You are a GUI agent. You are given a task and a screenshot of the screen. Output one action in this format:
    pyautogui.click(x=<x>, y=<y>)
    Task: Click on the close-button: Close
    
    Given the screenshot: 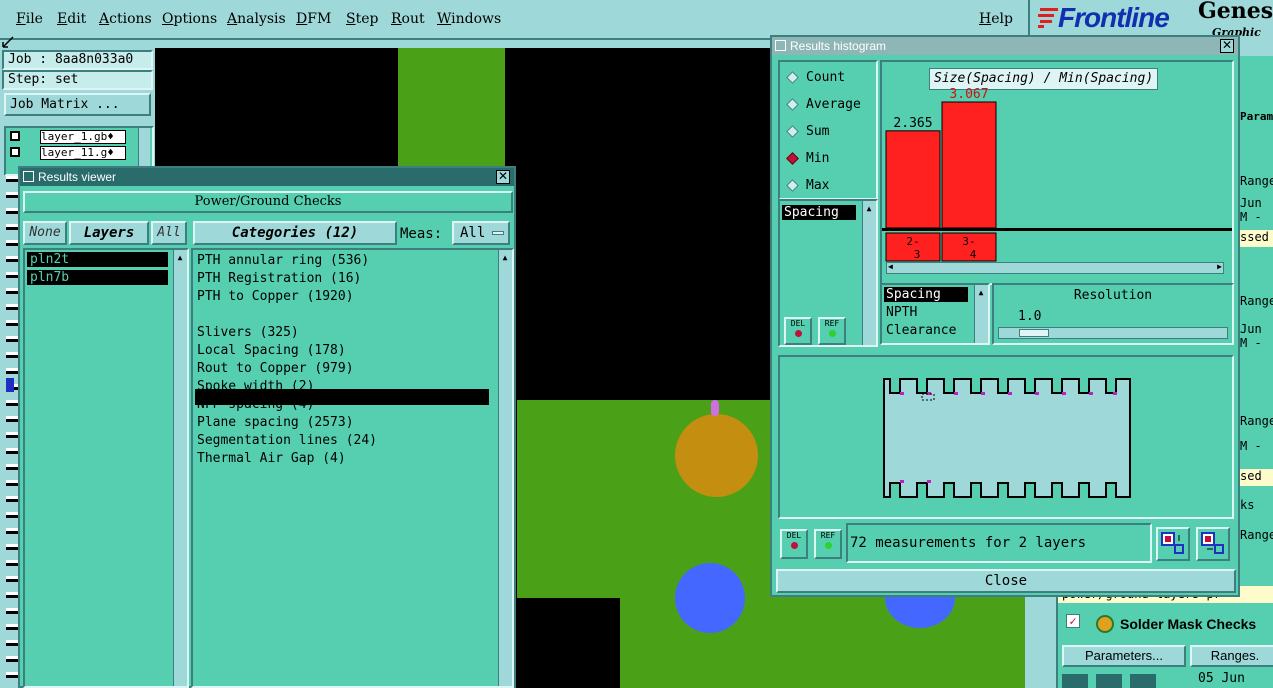 What is the action you would take?
    pyautogui.click(x=1006, y=581)
    